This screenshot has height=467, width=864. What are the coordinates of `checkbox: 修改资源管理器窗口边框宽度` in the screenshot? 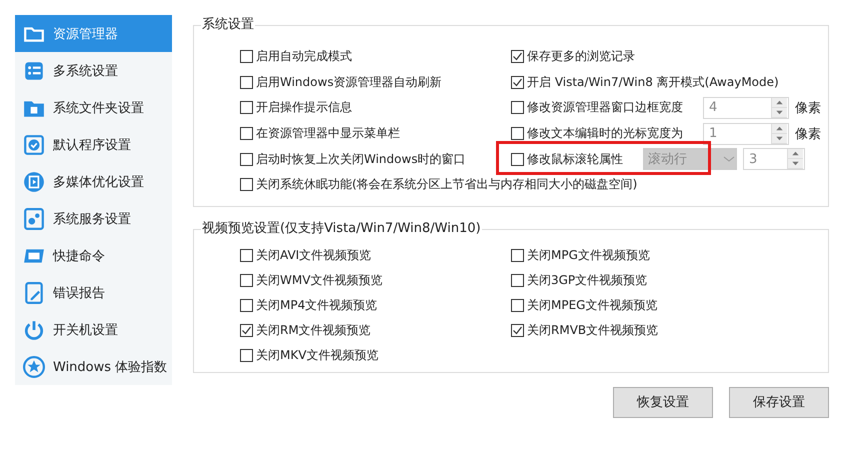 It's located at (597, 107).